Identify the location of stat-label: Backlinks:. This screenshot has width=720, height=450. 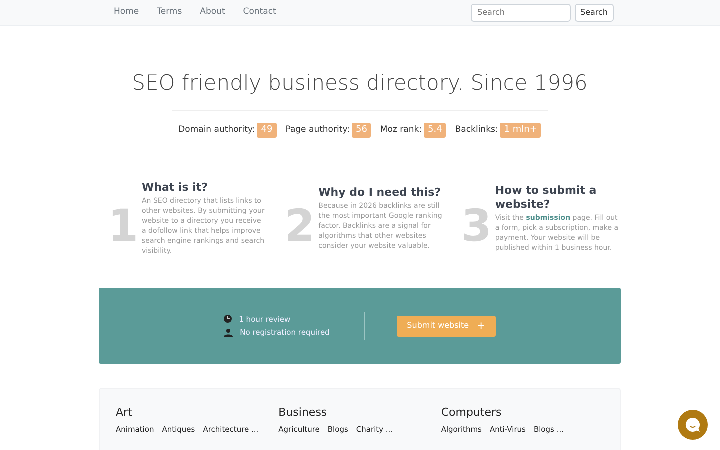
(476, 130).